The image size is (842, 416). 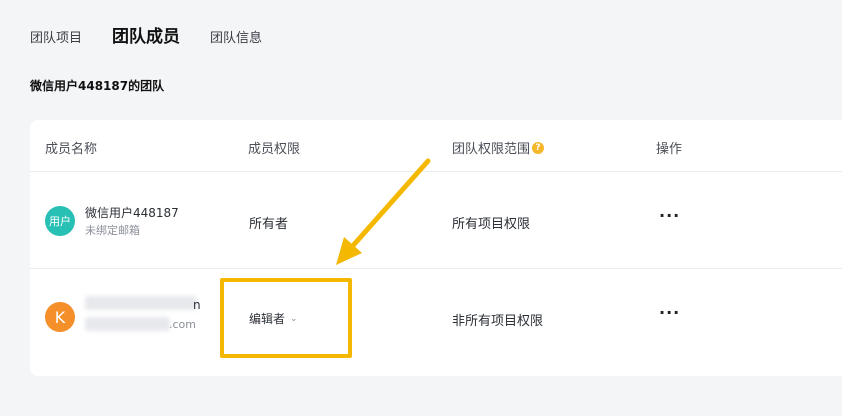 What do you see at coordinates (383, 211) in the screenshot?
I see `annotation-arrow-icon` at bounding box center [383, 211].